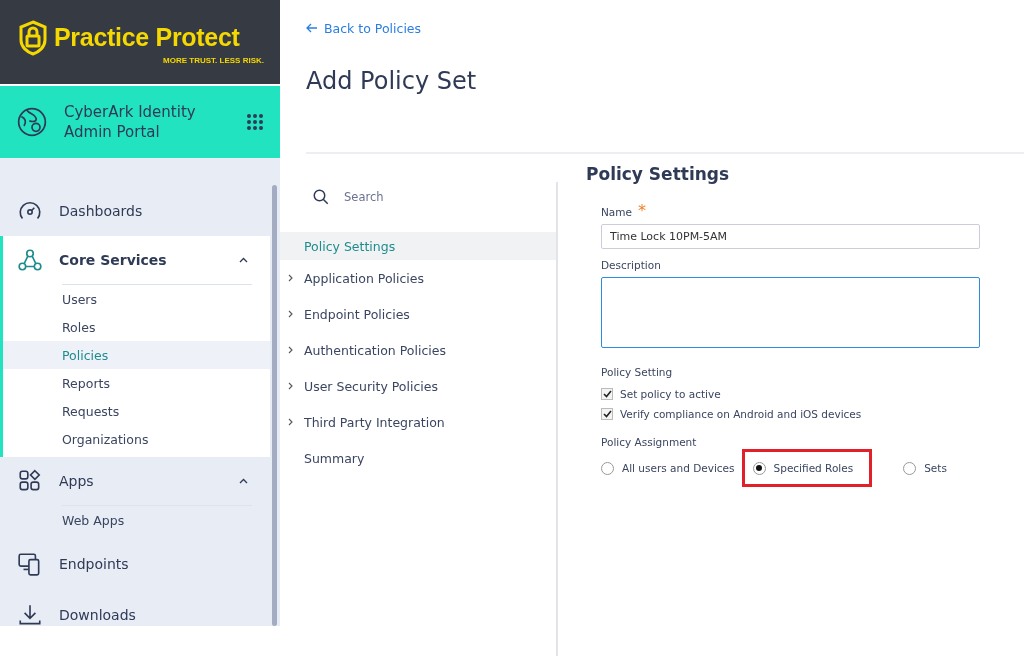 The image size is (1024, 658). I want to click on section-item: User Security Policies, so click(418, 386).